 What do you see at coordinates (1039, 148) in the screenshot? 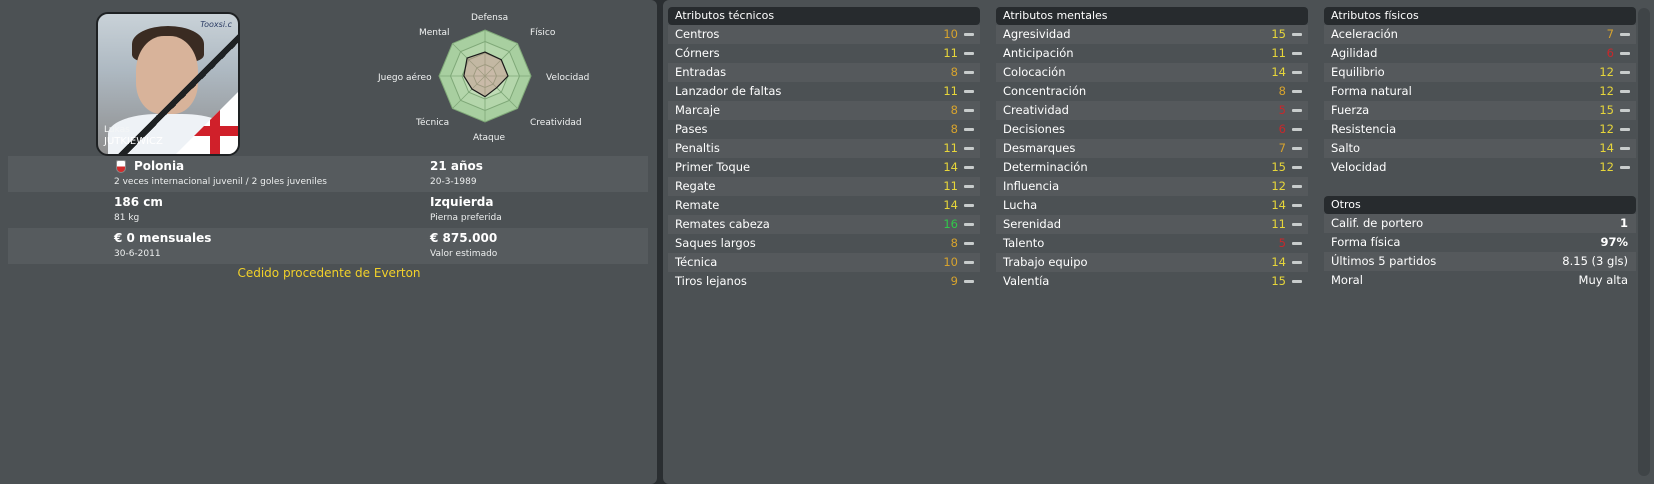
I see `attribute-label: Desmarques` at bounding box center [1039, 148].